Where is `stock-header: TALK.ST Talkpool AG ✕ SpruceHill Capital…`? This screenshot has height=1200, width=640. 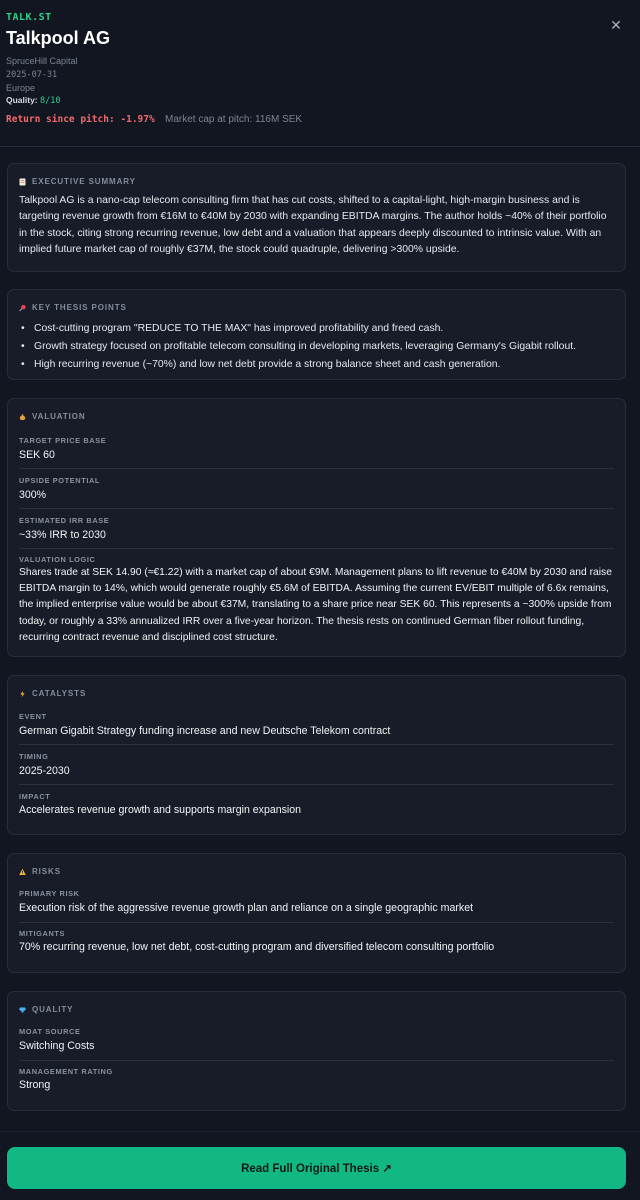
stock-header: TALK.ST Talkpool AG ✕ SpruceHill Capital… is located at coordinates (320, 73).